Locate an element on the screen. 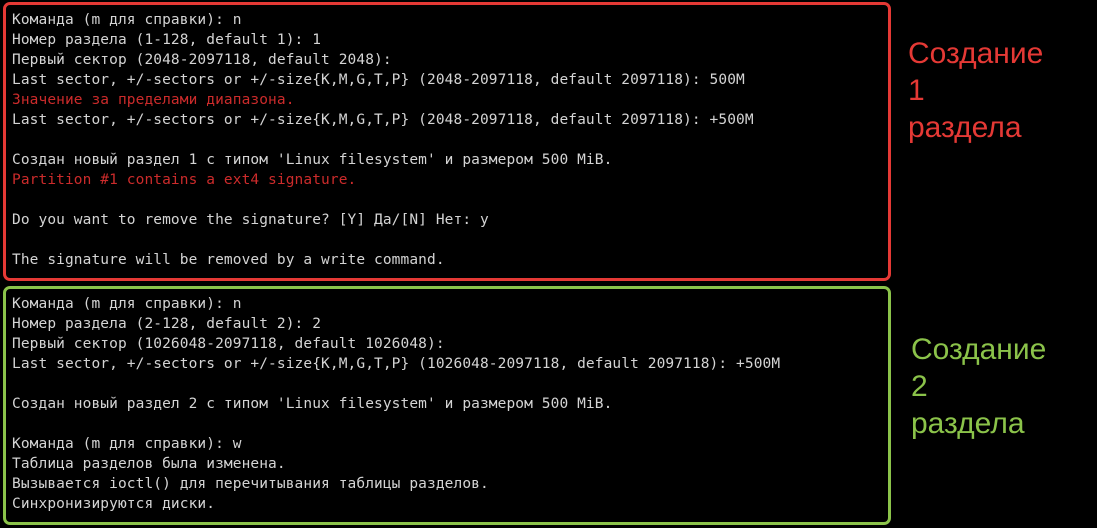 The image size is (1097, 528). terminal-line: Номер раздела (1-128, default 1): 1 is located at coordinates (167, 40).